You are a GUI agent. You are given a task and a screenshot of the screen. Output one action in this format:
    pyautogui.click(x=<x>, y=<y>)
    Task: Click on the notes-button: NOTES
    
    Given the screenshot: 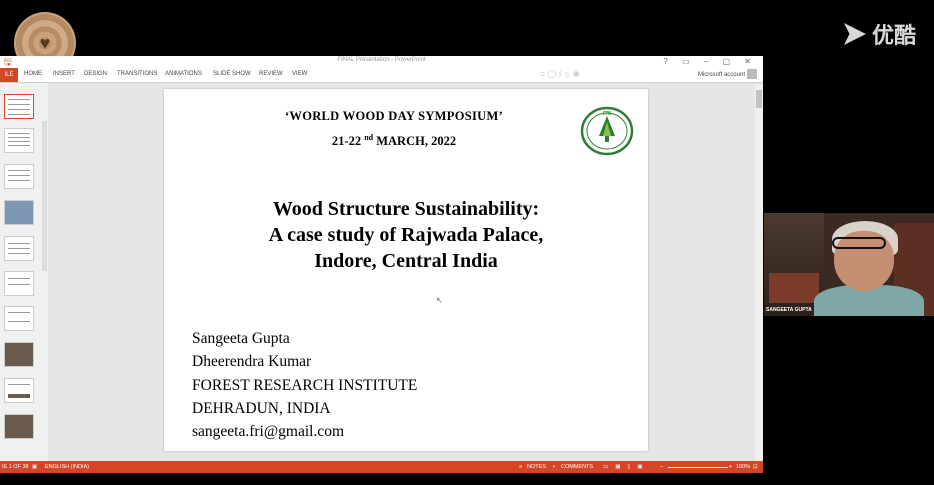 What is the action you would take?
    pyautogui.click(x=536, y=467)
    